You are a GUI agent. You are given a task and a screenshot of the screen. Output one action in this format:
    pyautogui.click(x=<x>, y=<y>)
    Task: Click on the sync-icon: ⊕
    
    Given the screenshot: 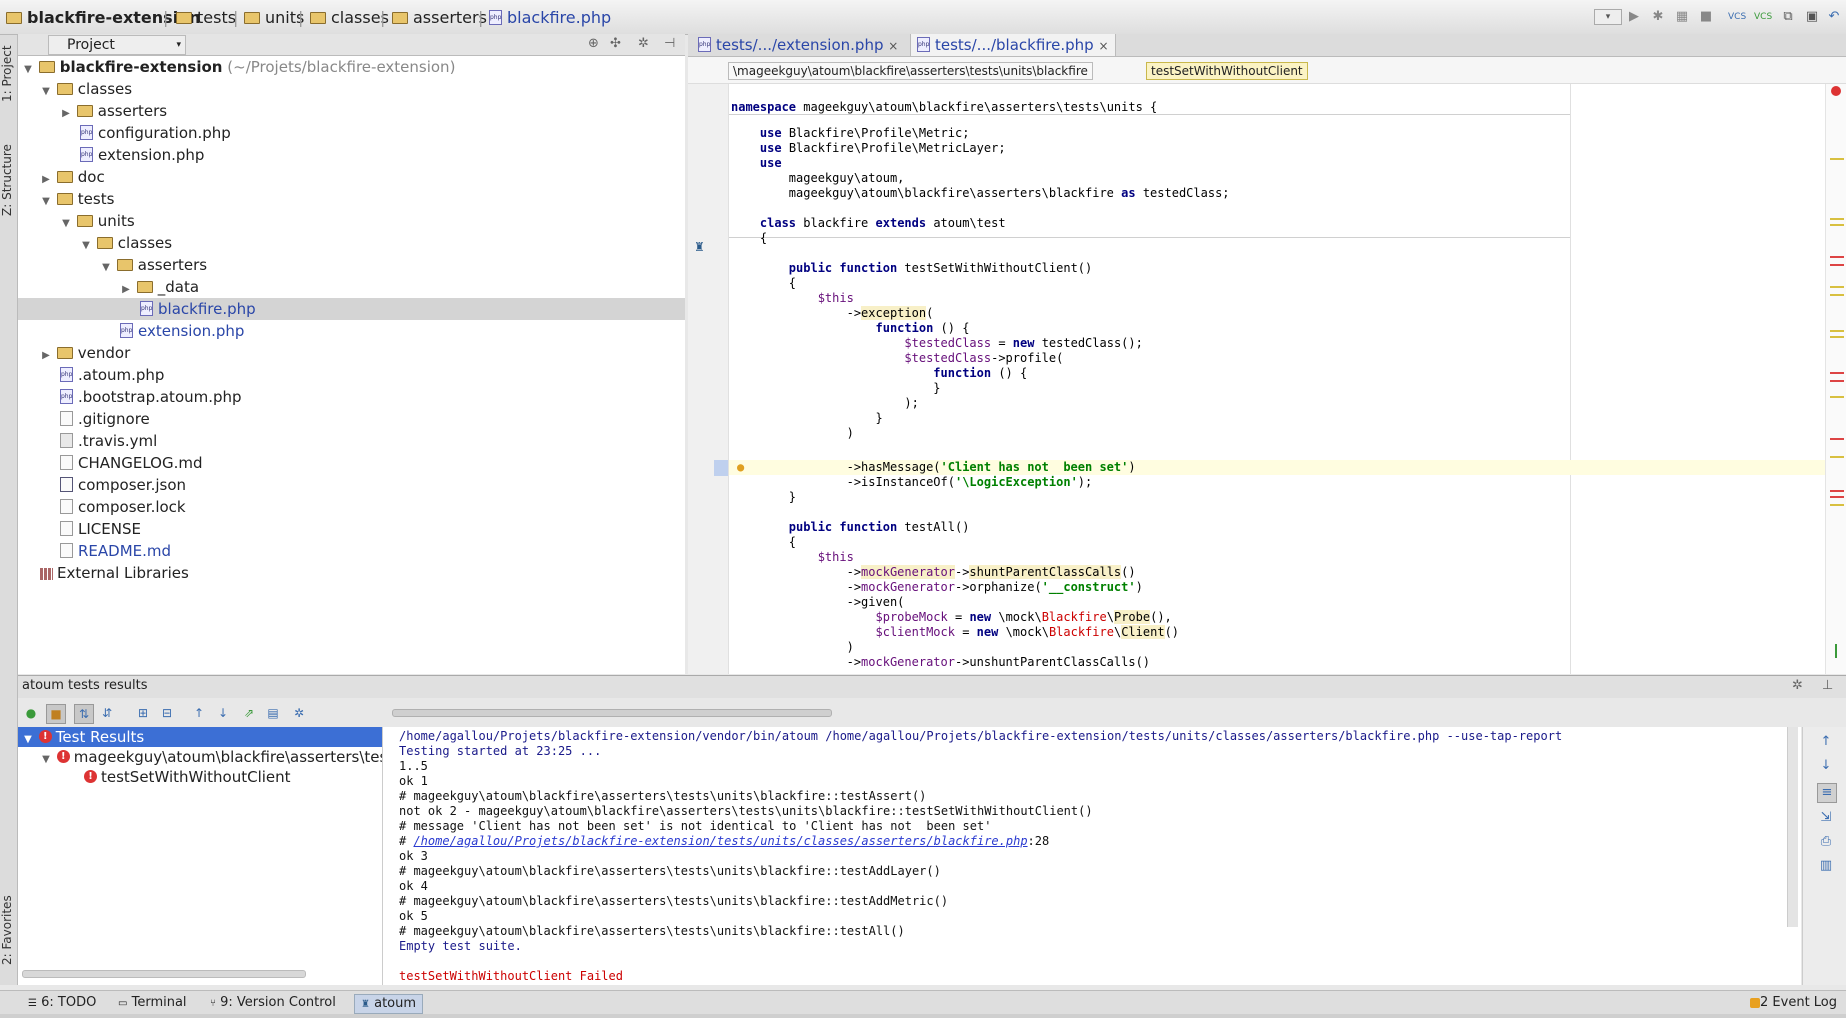 What is the action you would take?
    pyautogui.click(x=593, y=43)
    